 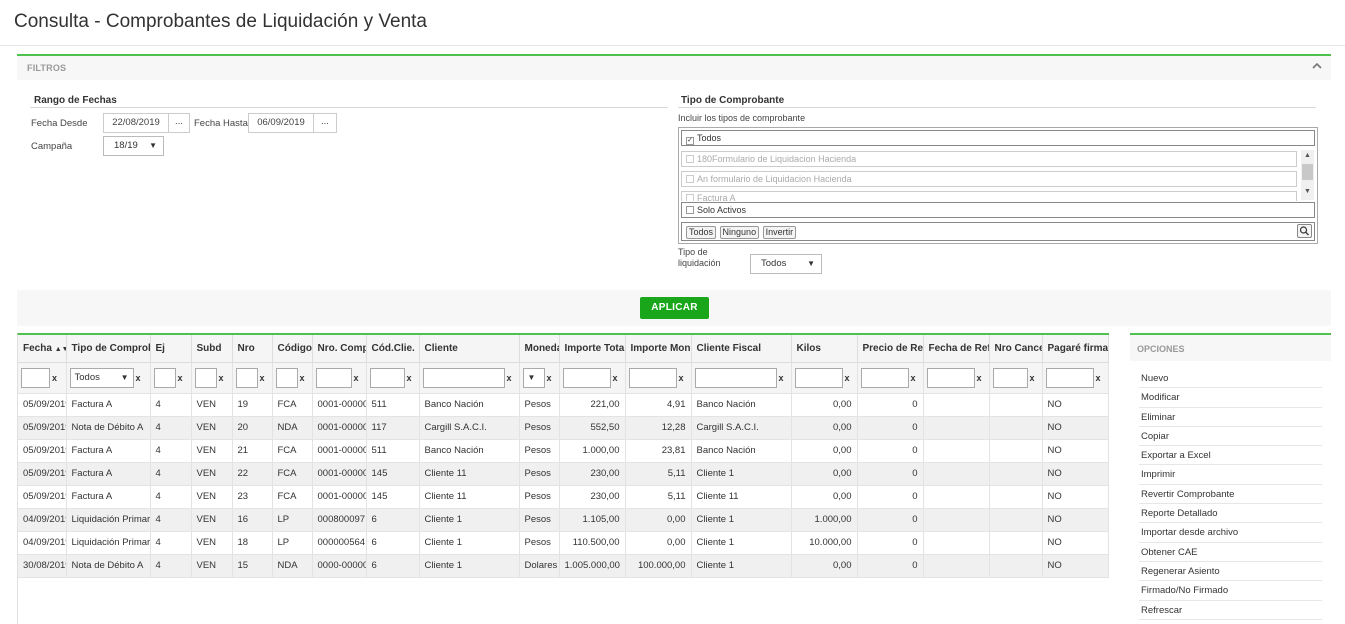 I want to click on tipo-option-todos: ✓ Todos, so click(x=998, y=138).